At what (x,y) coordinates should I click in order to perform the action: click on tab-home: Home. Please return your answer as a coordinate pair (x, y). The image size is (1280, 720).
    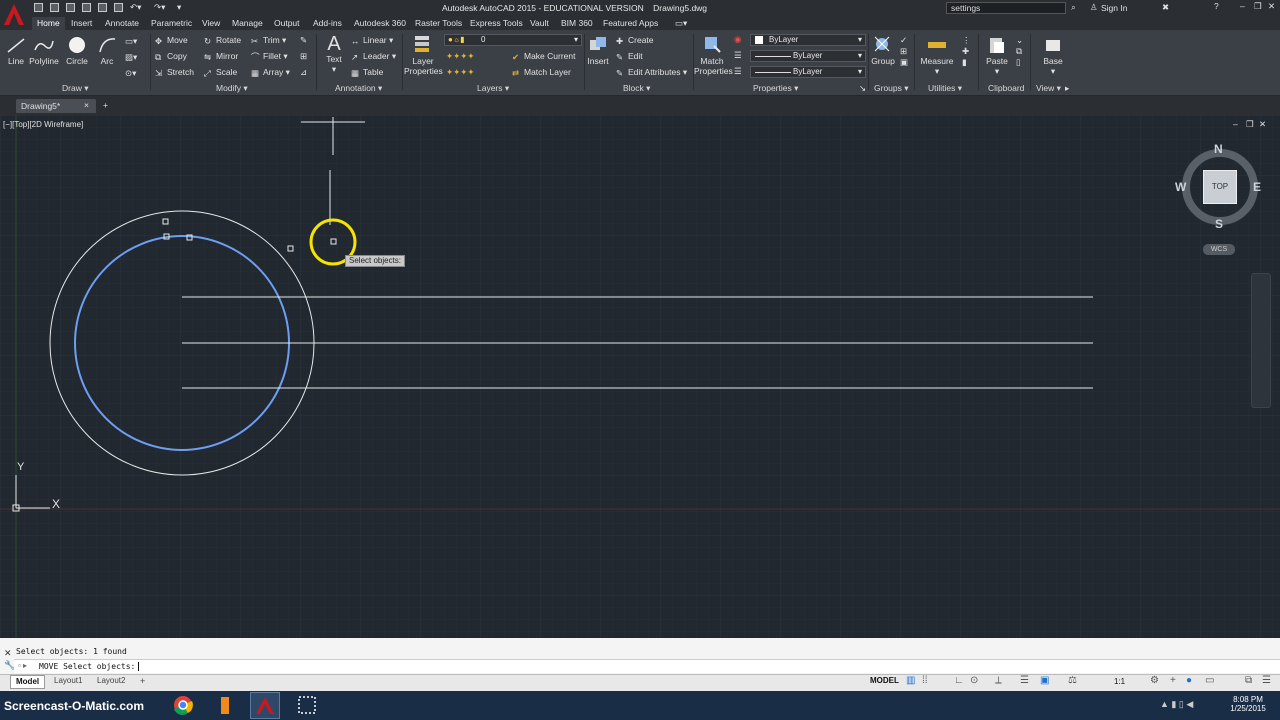
    Looking at the image, I should click on (48, 23).